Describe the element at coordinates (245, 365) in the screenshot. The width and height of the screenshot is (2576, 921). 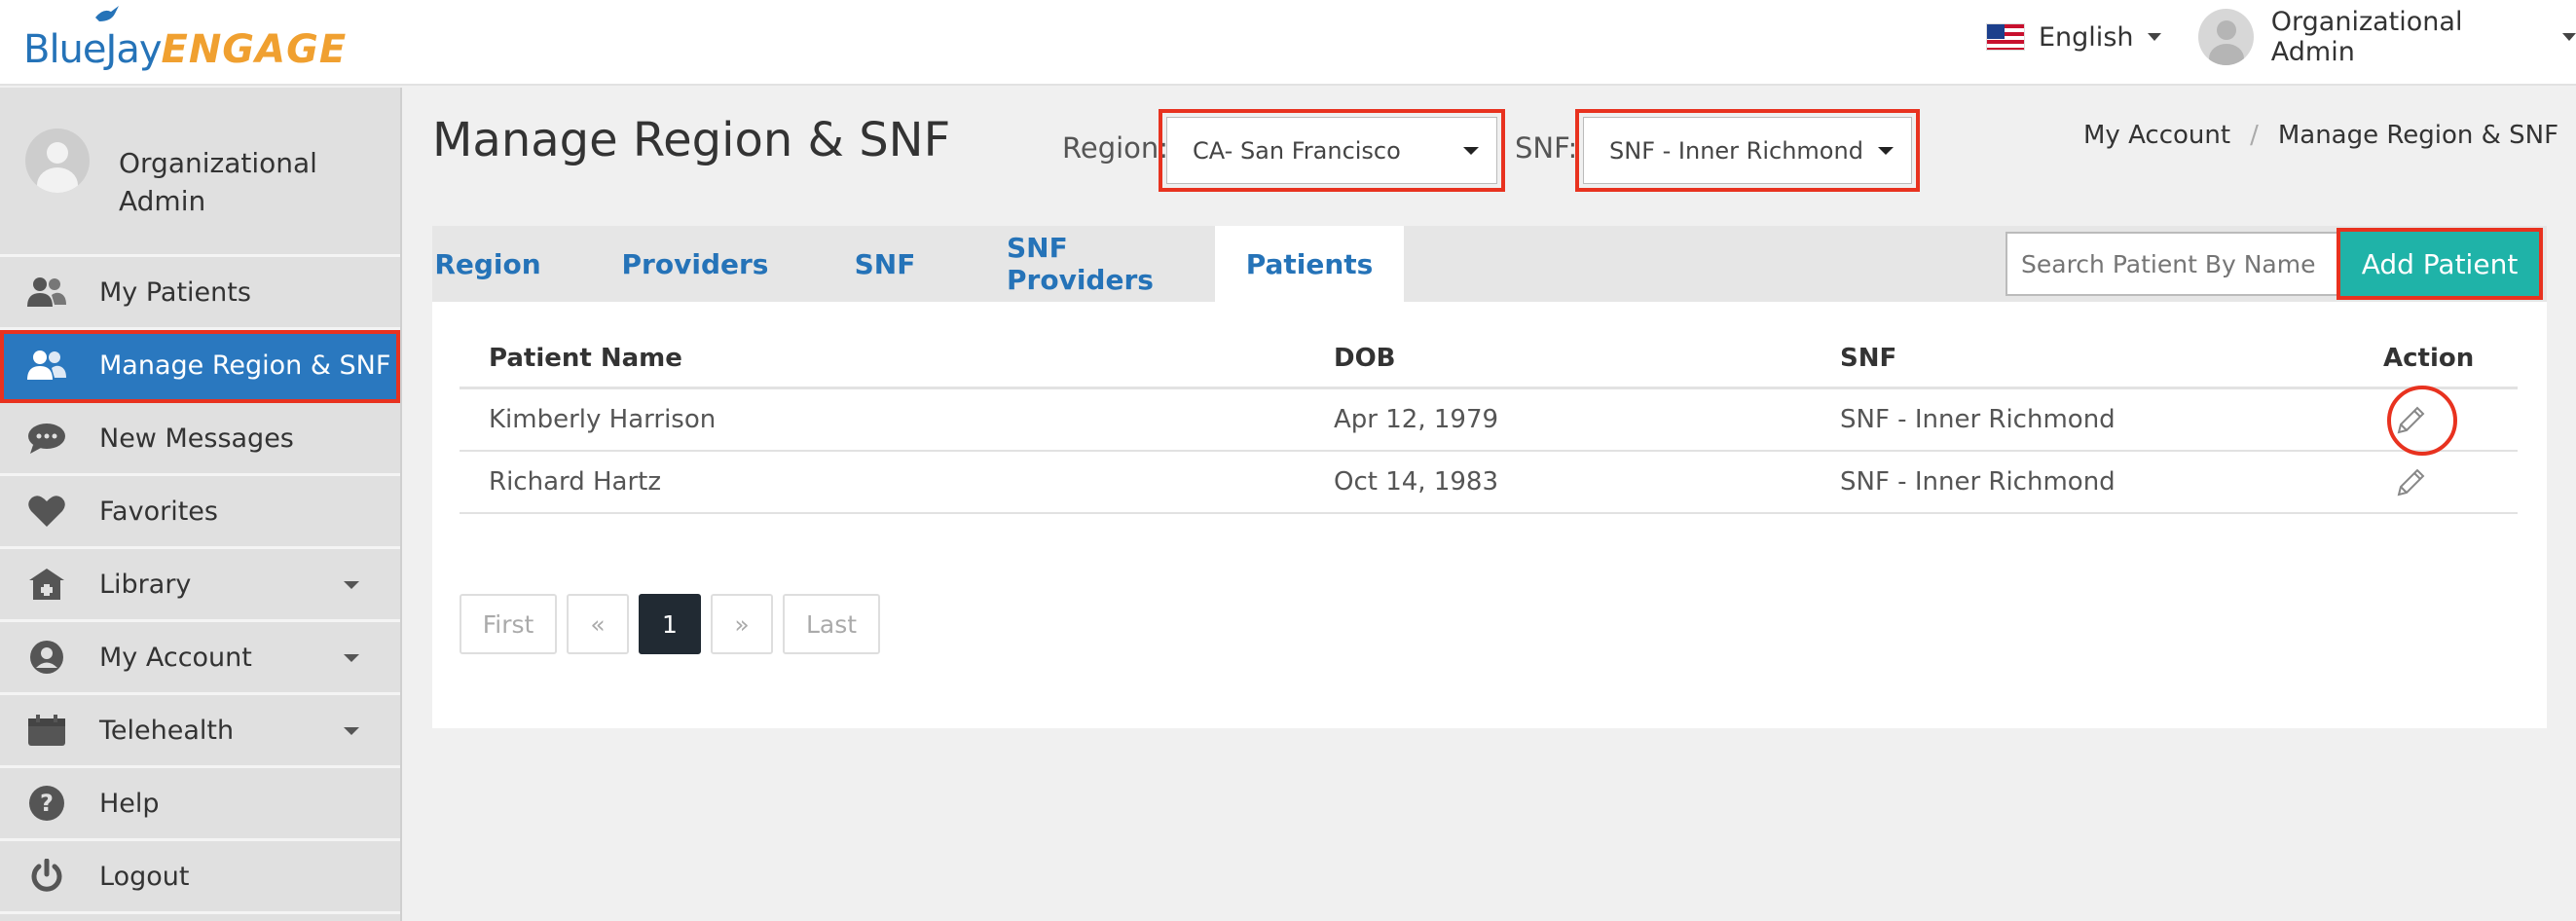
I see `sidebar-item-label: Manage Region & SNF` at that location.